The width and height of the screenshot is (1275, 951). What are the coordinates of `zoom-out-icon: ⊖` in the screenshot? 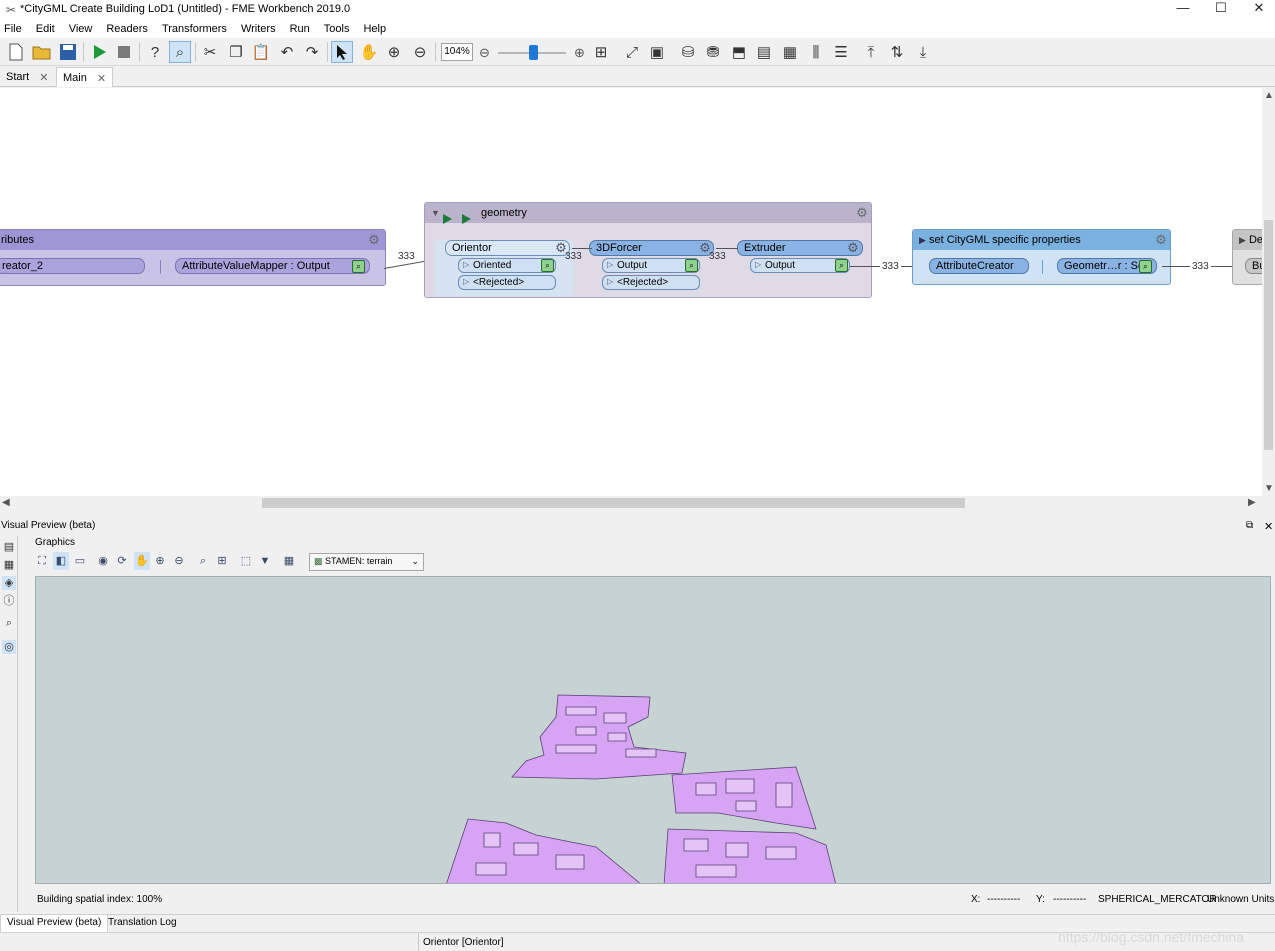 It's located at (179, 561).